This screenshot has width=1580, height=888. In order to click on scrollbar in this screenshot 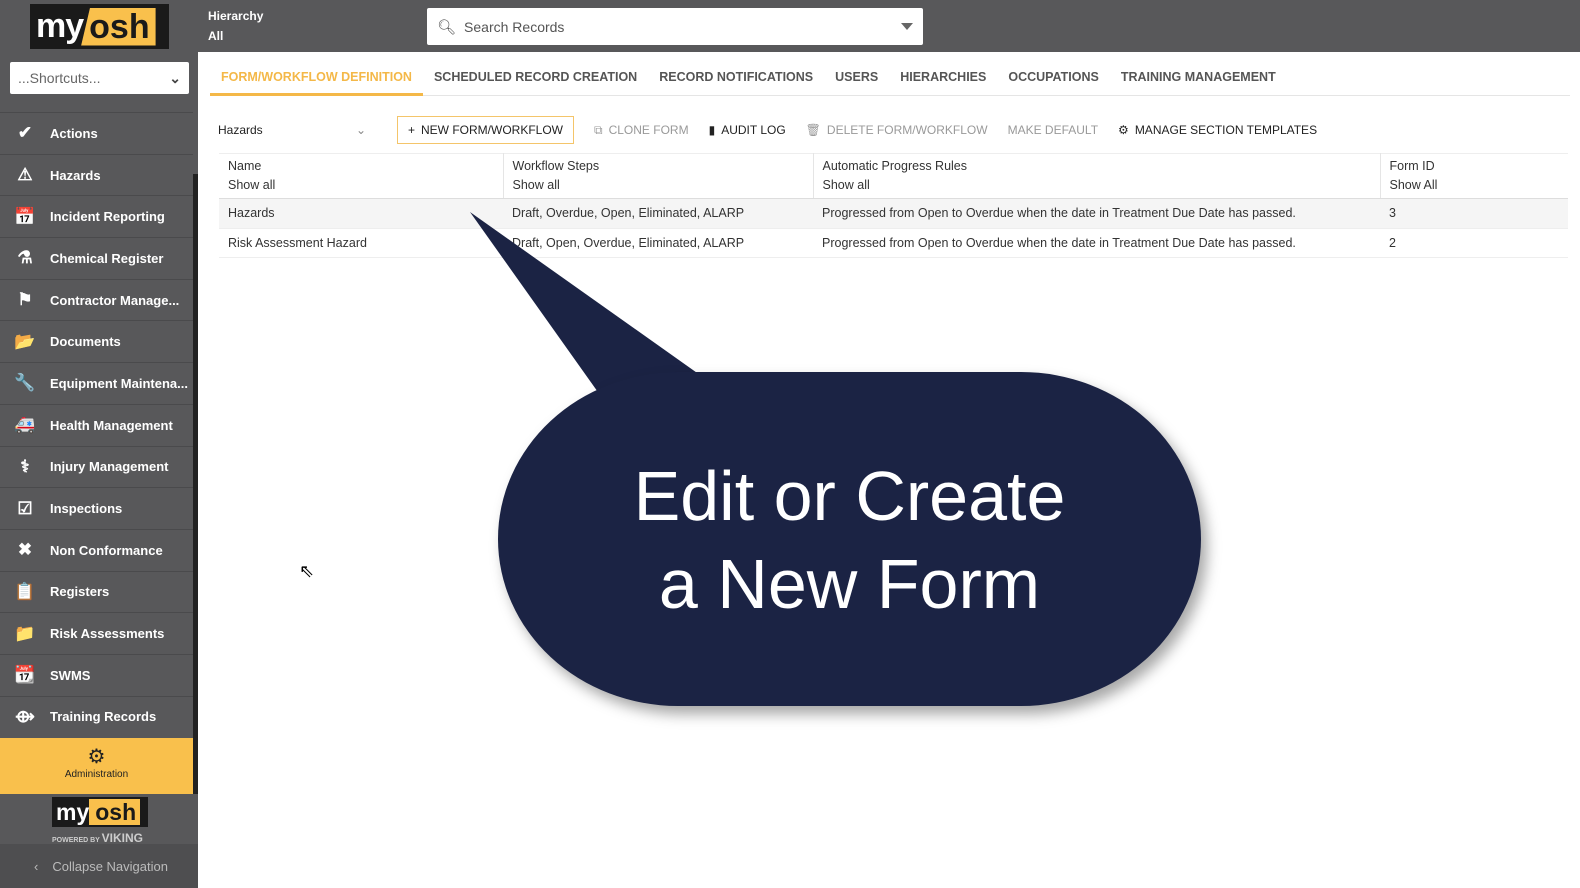, I will do `click(195, 484)`.